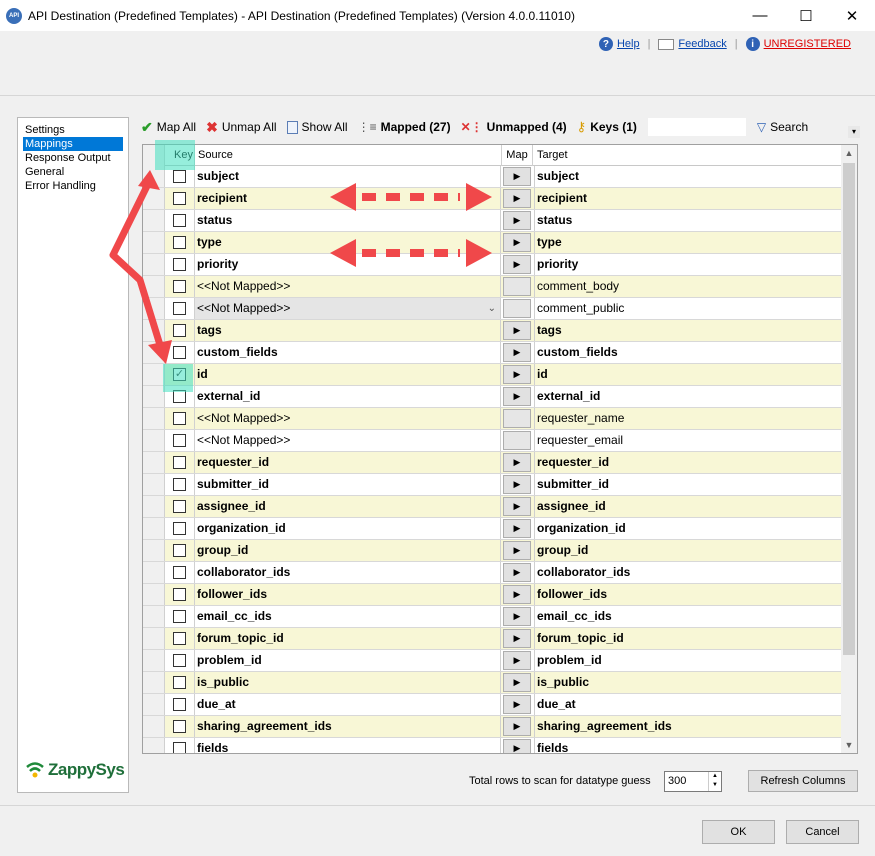 Image resolution: width=875 pixels, height=856 pixels. I want to click on table-row: organization_id ▶ organization_id, so click(493, 529).